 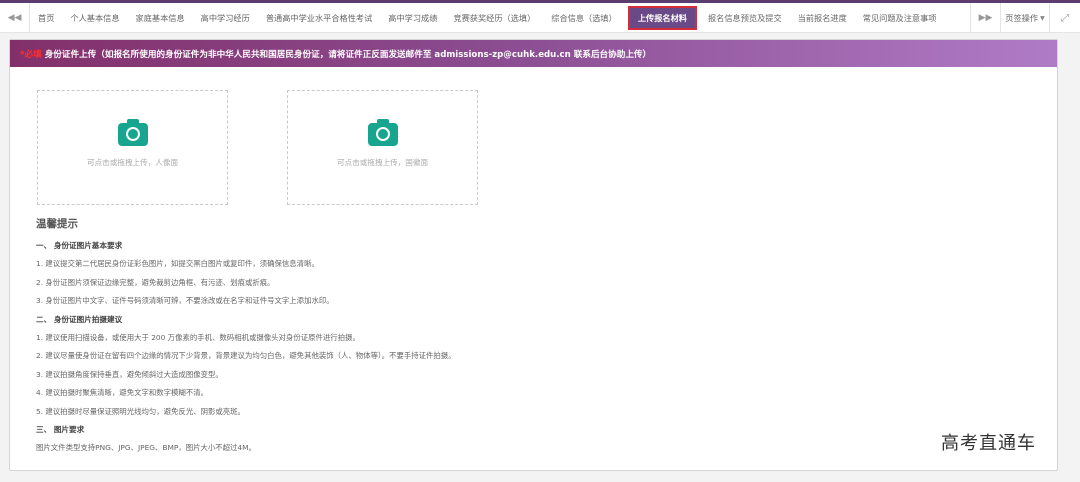 What do you see at coordinates (319, 18) in the screenshot?
I see `tab-proficiency-exam: 普通高中学业水平合格性考试` at bounding box center [319, 18].